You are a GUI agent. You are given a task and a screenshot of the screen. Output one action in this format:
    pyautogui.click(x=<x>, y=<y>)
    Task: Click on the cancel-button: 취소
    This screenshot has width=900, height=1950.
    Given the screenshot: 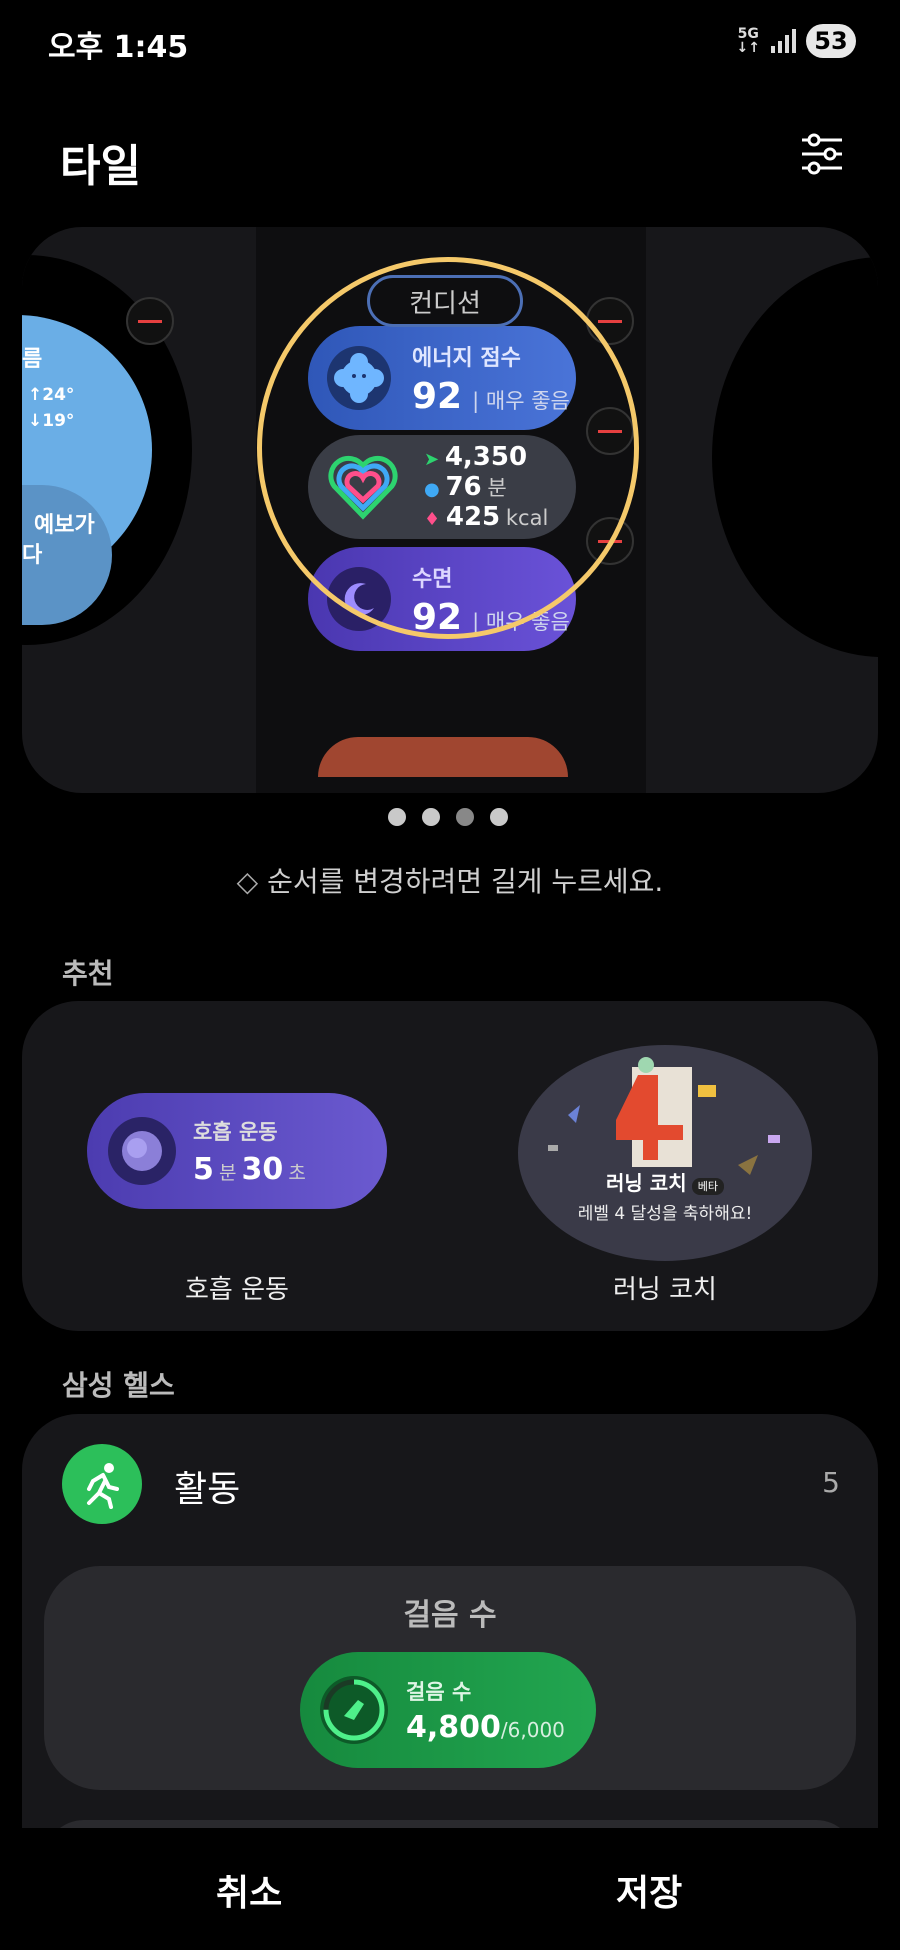 What is the action you would take?
    pyautogui.click(x=249, y=1890)
    